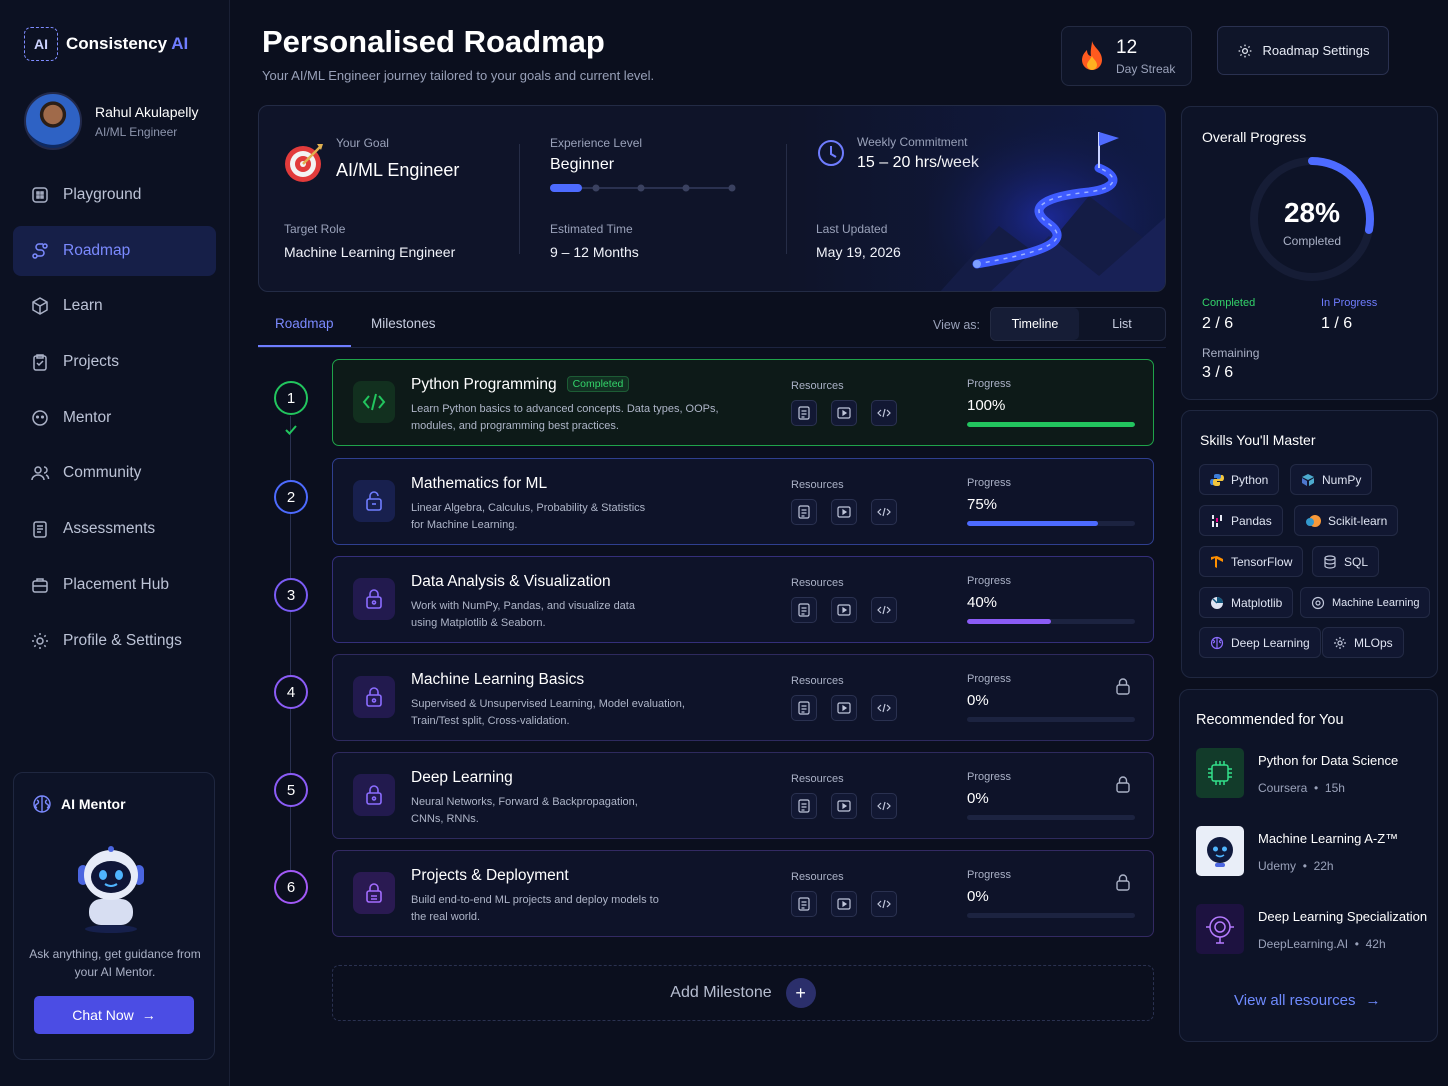  Describe the element at coordinates (1337, 323) in the screenshot. I see `in-progress-value: 1 / 6` at that location.